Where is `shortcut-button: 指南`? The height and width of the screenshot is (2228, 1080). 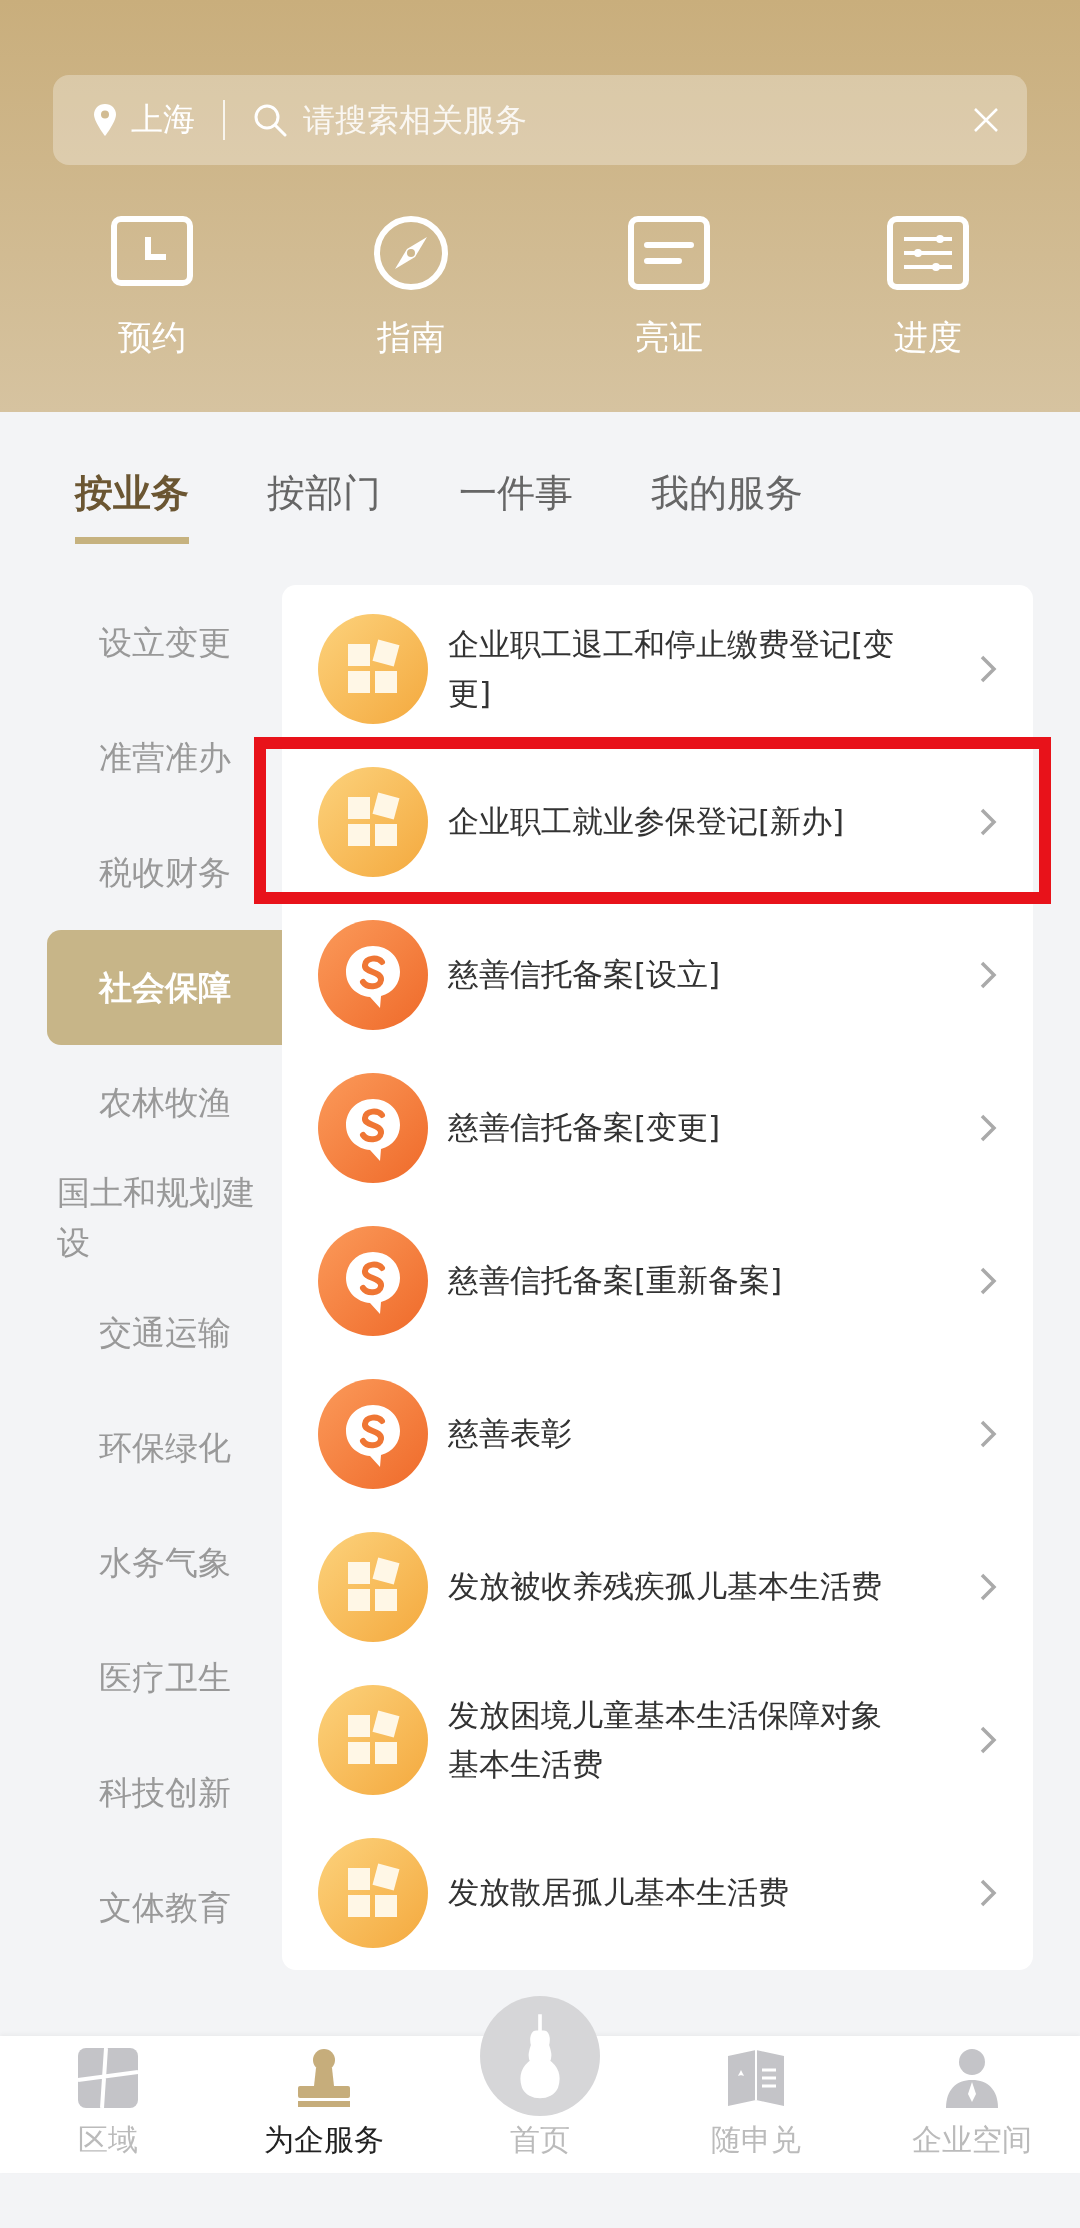
shortcut-button: 指南 is located at coordinates (410, 288).